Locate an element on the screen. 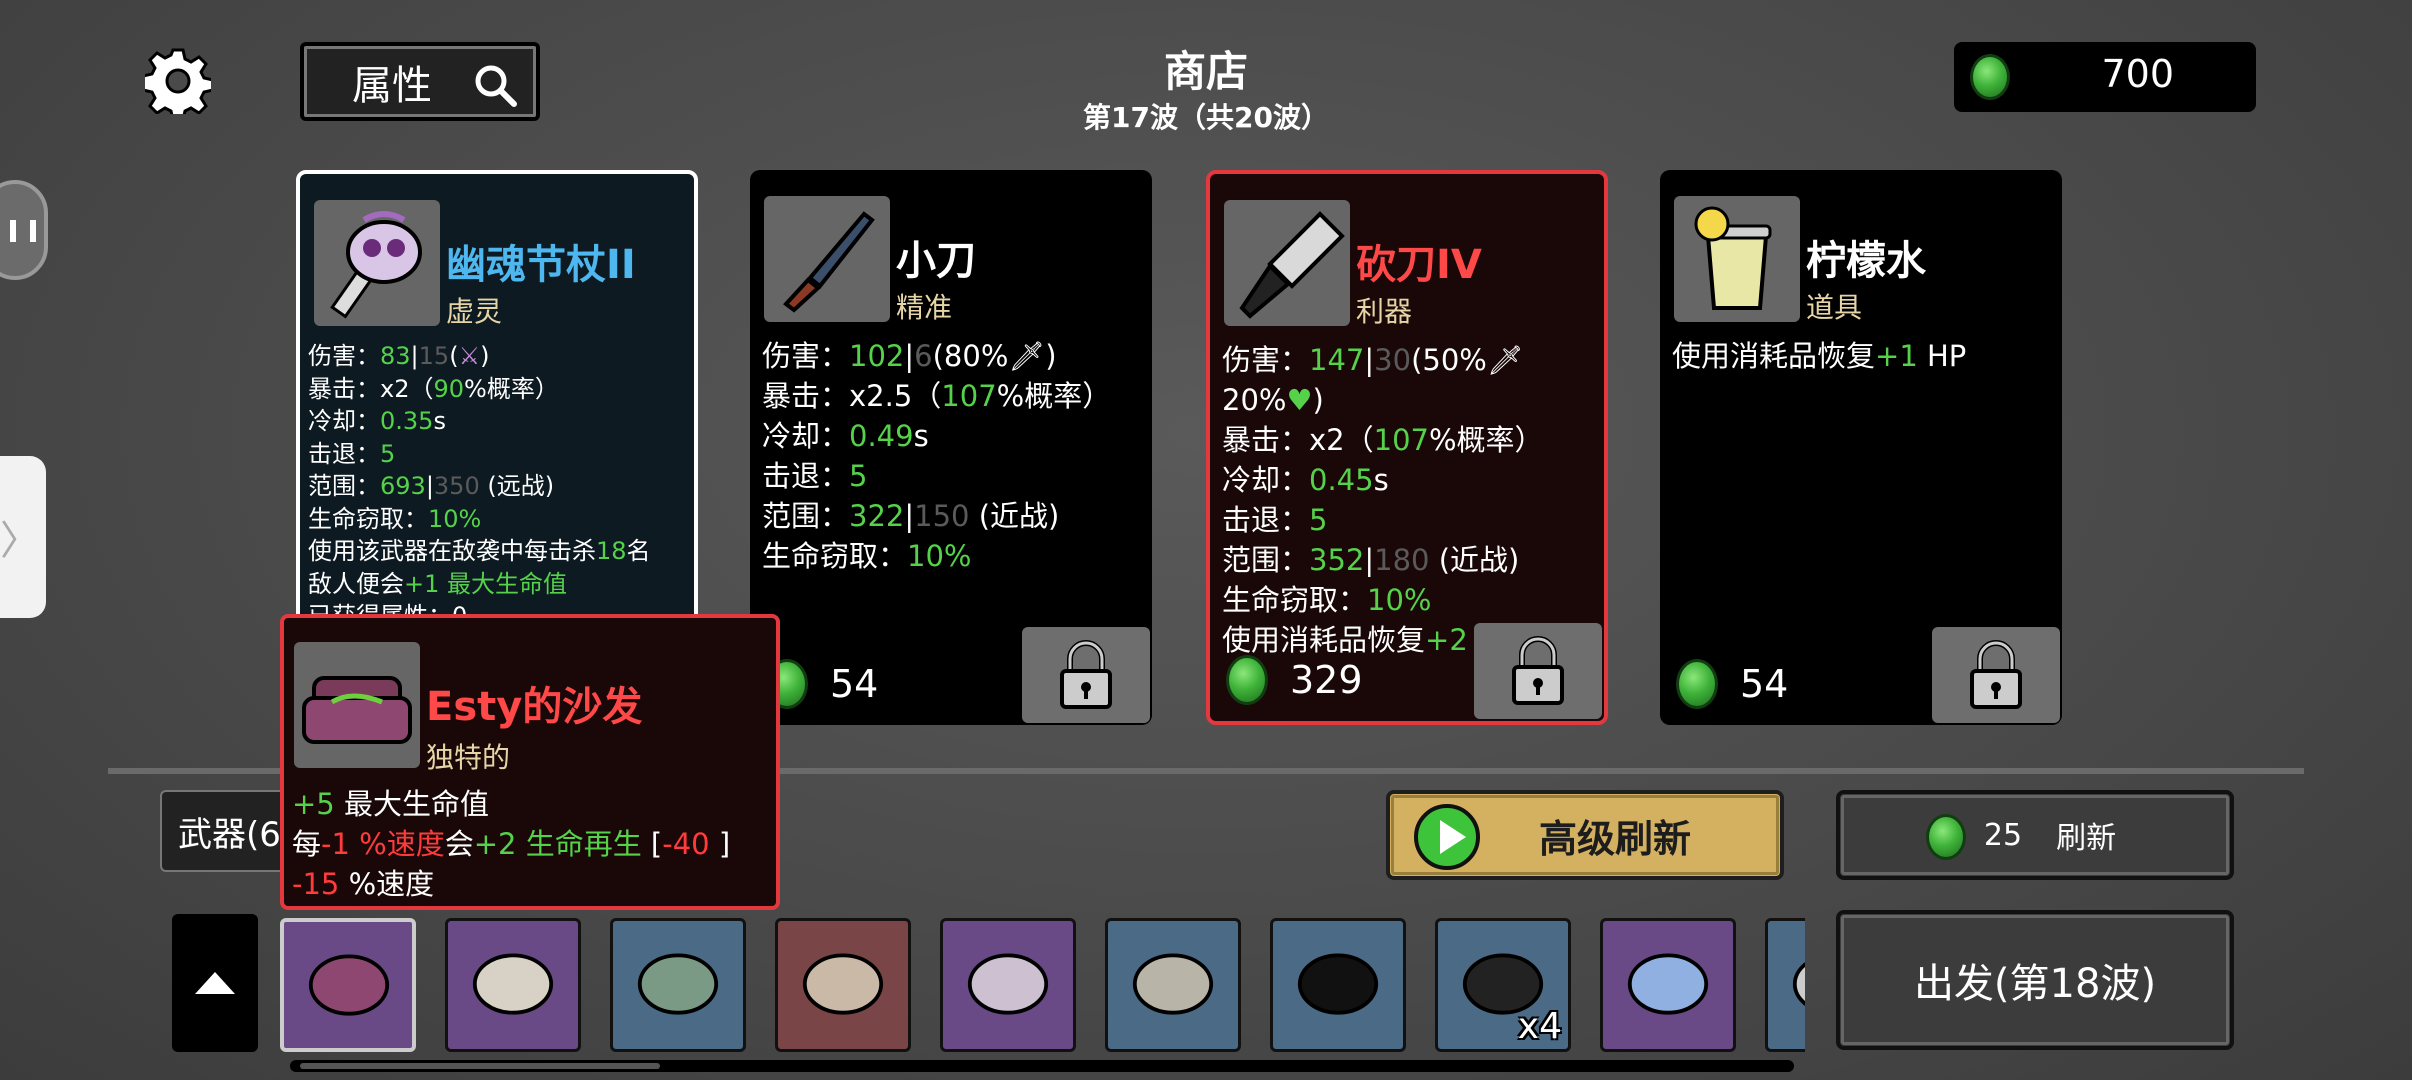 This screenshot has width=2412, height=1080. stat-text: 暴击：x2.5（ is located at coordinates (852, 396).